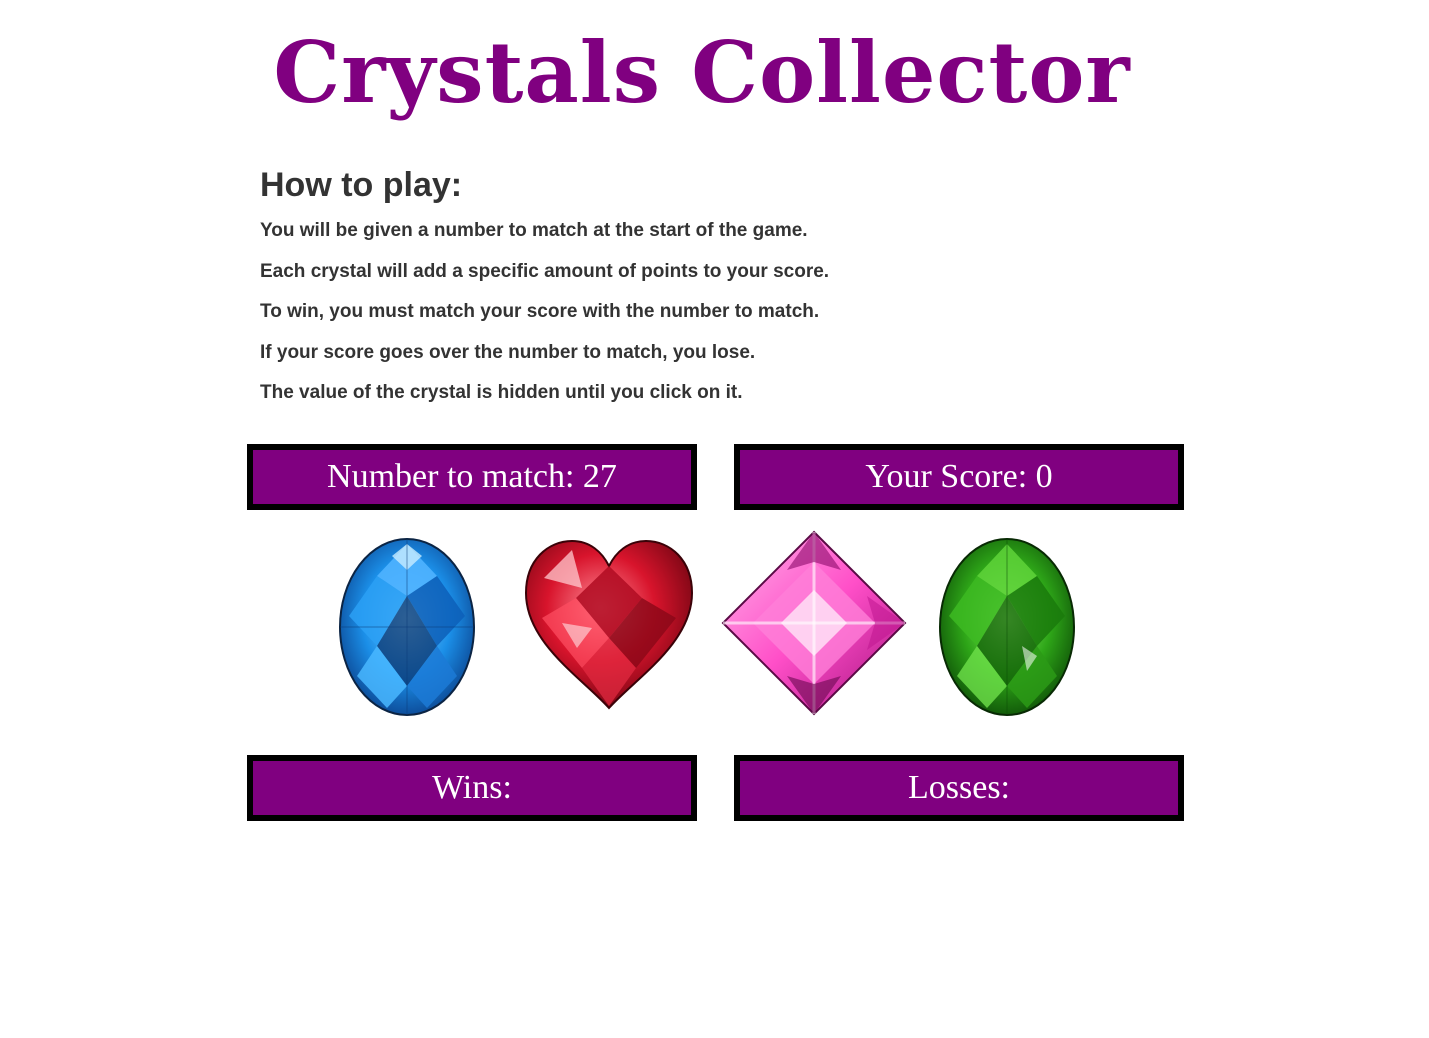 This screenshot has height=1038, width=1429. Describe the element at coordinates (472, 788) in the screenshot. I see `wins-box: Wins:` at that location.